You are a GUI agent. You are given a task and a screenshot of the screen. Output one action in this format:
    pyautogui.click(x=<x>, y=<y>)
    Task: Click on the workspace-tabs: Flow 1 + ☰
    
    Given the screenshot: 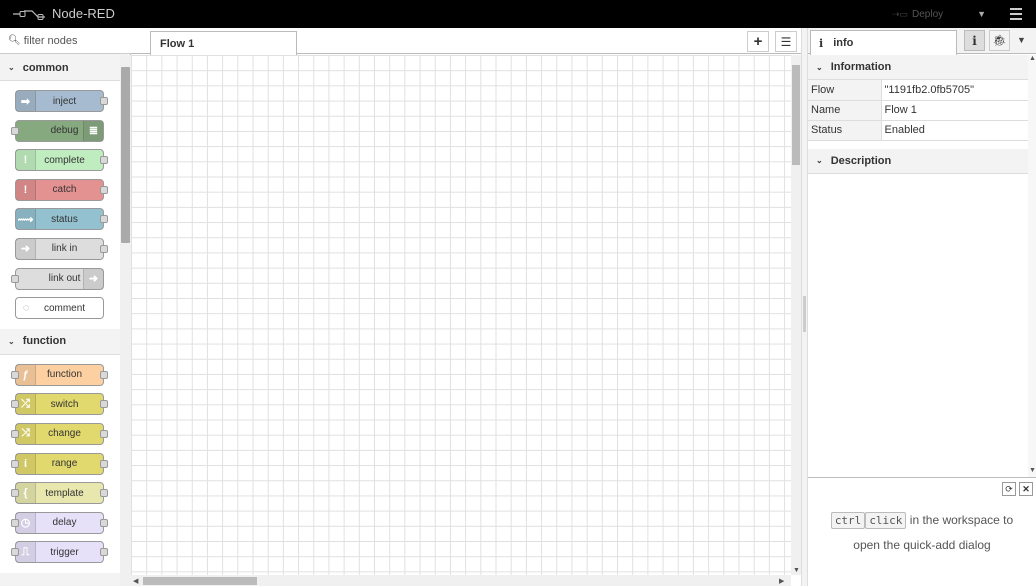 What is the action you would take?
    pyautogui.click(x=466, y=41)
    